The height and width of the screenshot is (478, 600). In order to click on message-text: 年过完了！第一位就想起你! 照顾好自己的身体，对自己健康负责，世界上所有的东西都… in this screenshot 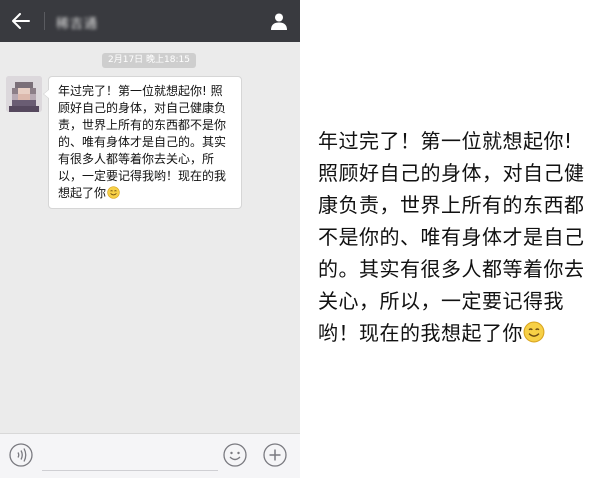, I will do `click(142, 142)`.